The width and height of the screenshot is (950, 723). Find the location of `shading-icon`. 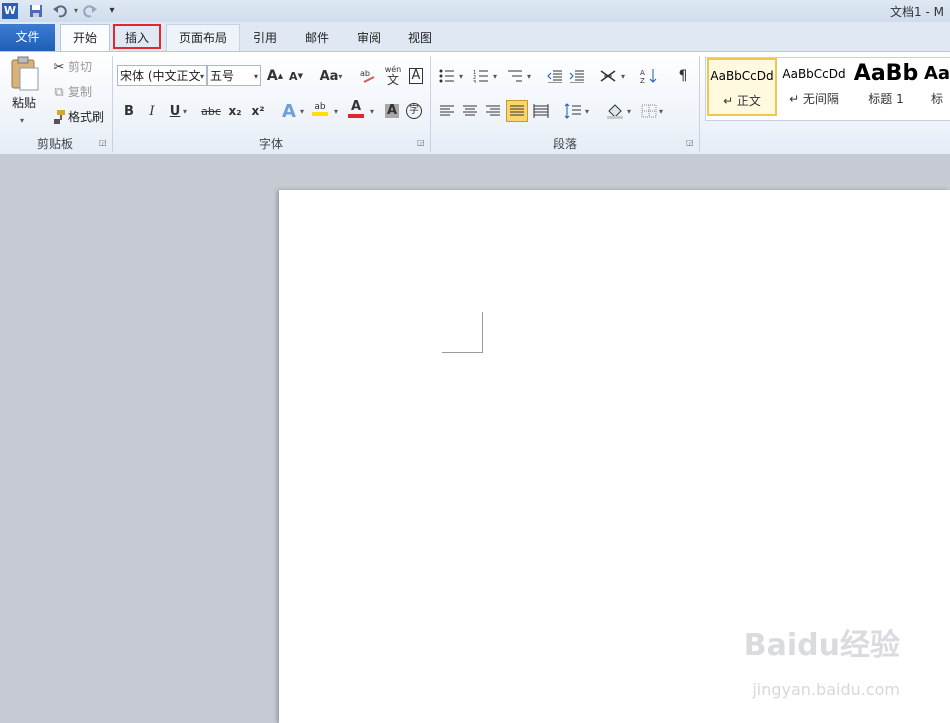

shading-icon is located at coordinates (615, 111).